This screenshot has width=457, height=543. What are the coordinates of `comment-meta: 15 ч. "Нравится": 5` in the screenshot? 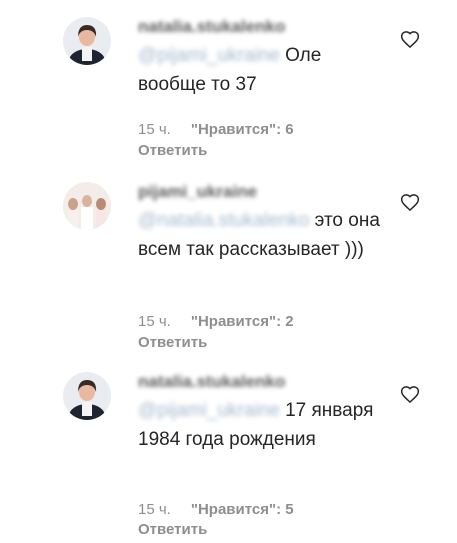 It's located at (216, 510).